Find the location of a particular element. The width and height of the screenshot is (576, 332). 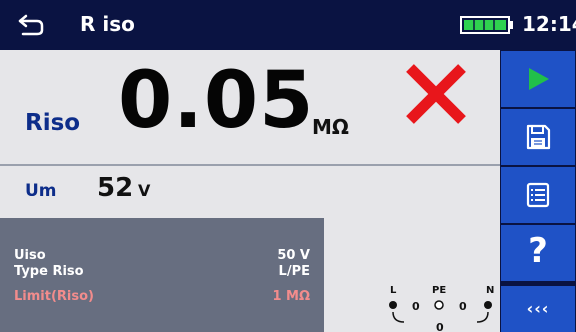

riso-label: Riso is located at coordinates (53, 123).